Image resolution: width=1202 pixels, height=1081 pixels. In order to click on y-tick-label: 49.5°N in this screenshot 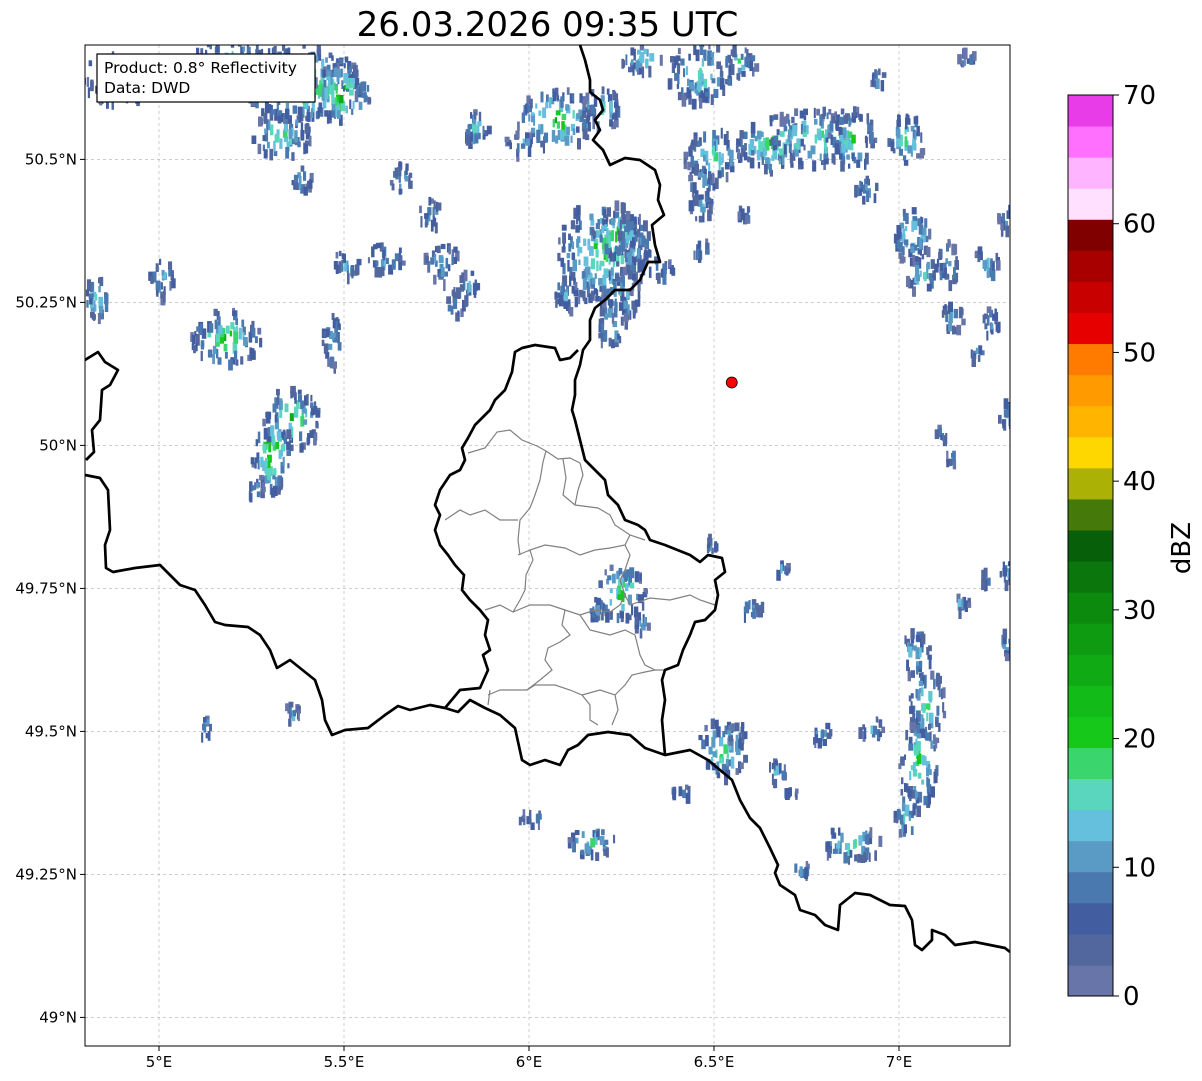, I will do `click(51, 731)`.